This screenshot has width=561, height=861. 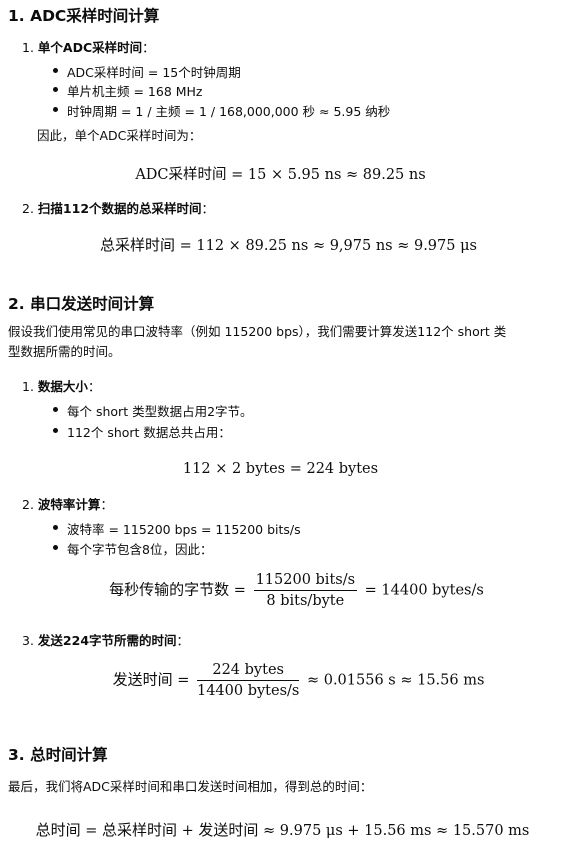 What do you see at coordinates (248, 671) in the screenshot?
I see `fraction-numerator: 224 bytes` at bounding box center [248, 671].